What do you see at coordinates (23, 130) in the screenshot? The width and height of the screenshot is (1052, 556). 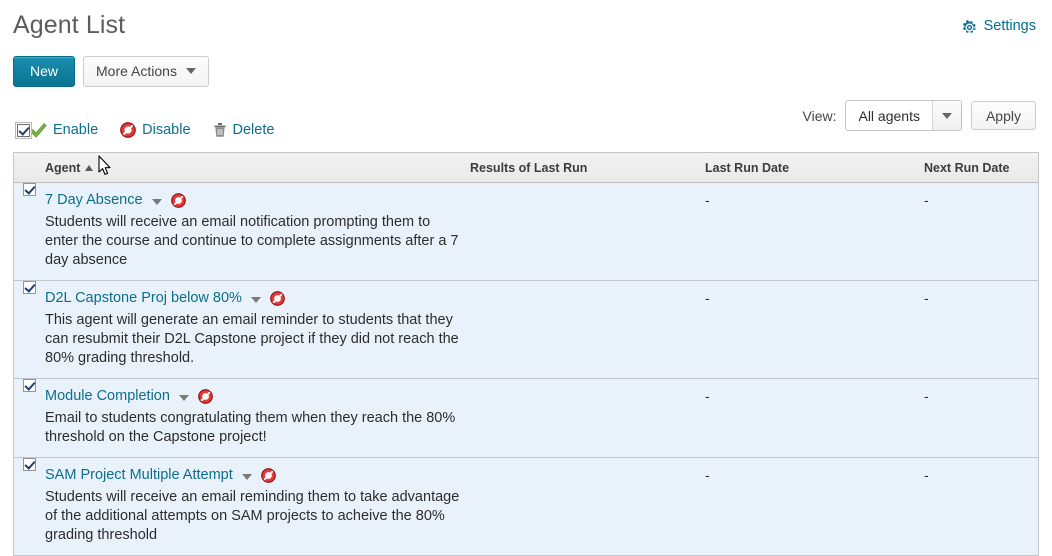 I see `select-all-checkbox` at bounding box center [23, 130].